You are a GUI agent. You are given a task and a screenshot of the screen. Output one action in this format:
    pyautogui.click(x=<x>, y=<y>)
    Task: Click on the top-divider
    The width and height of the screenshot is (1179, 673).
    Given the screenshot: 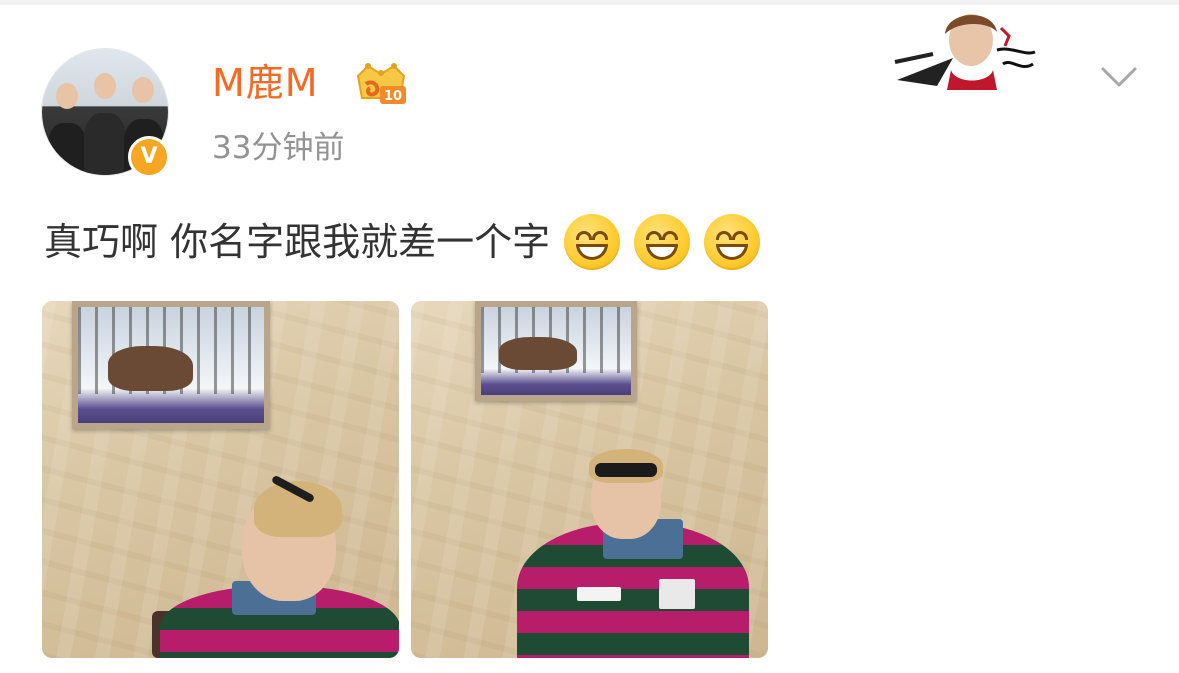 What is the action you would take?
    pyautogui.click(x=589, y=2)
    